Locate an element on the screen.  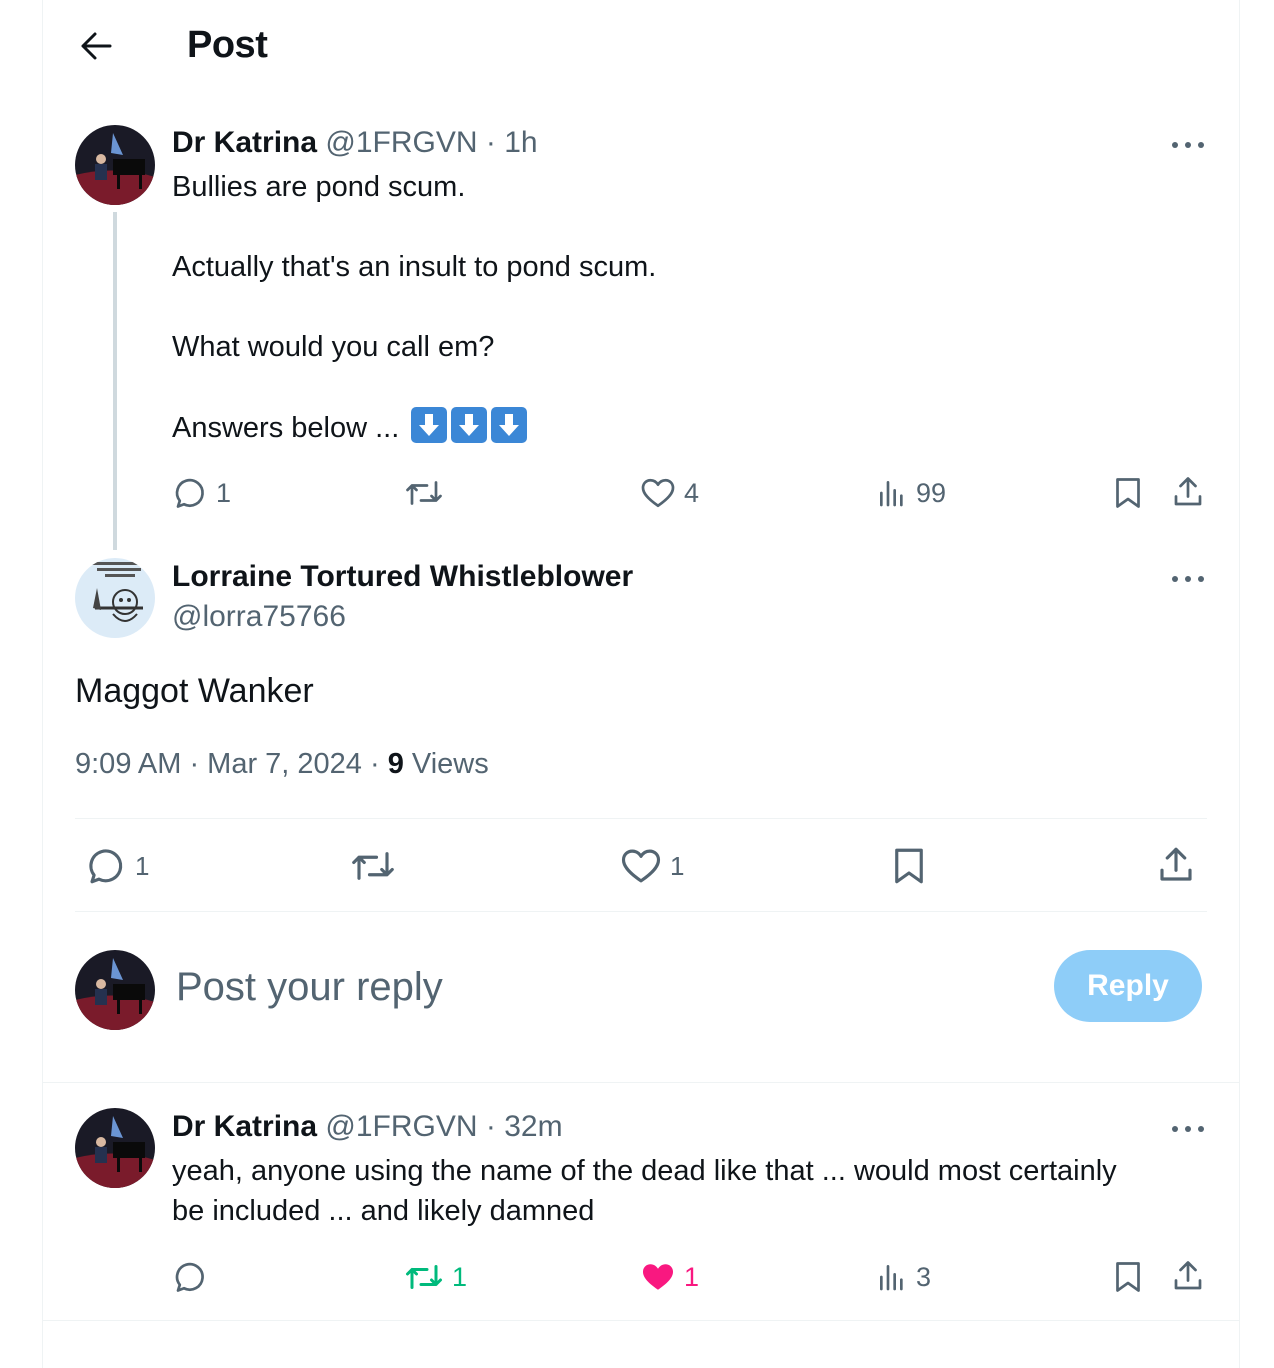
reply-action is located at coordinates (194, 1277).